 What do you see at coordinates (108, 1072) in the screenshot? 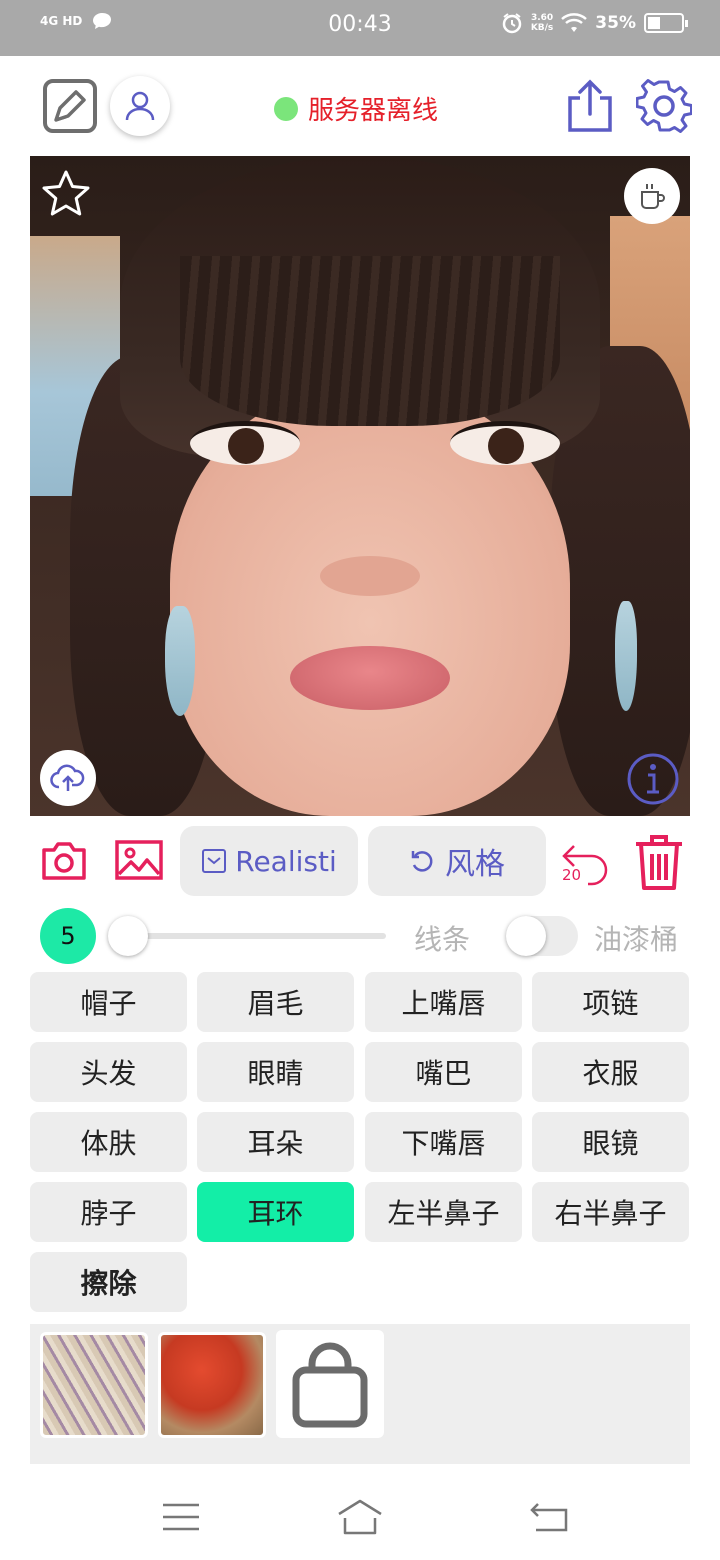
I see `part-button: 头发` at bounding box center [108, 1072].